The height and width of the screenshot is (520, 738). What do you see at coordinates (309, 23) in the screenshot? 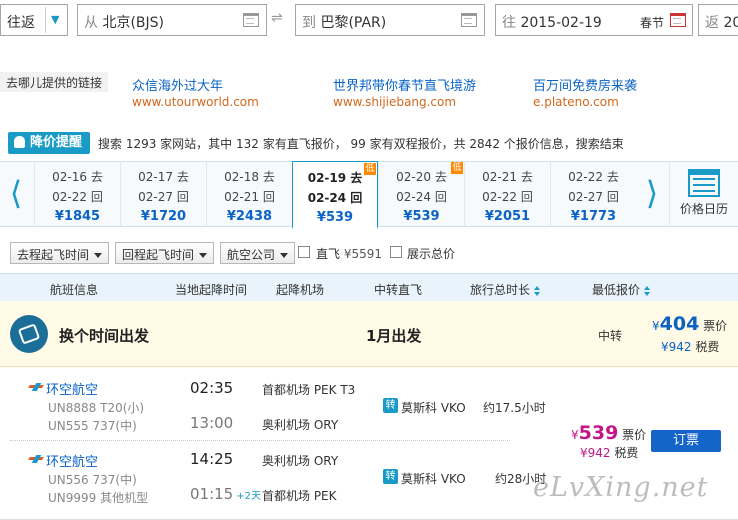
I see `to-prefix: 到` at bounding box center [309, 23].